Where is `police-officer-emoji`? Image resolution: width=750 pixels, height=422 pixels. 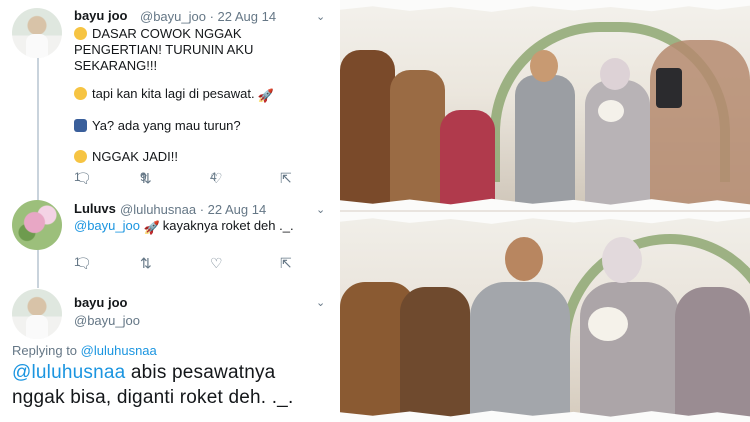 police-officer-emoji is located at coordinates (80, 125).